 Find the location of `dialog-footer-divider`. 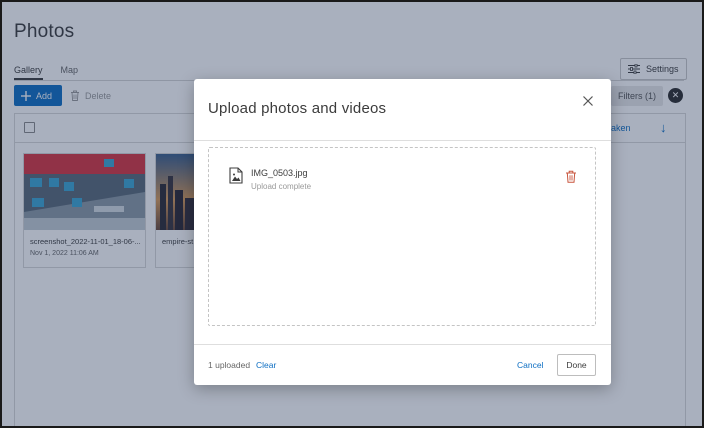

dialog-footer-divider is located at coordinates (402, 344).